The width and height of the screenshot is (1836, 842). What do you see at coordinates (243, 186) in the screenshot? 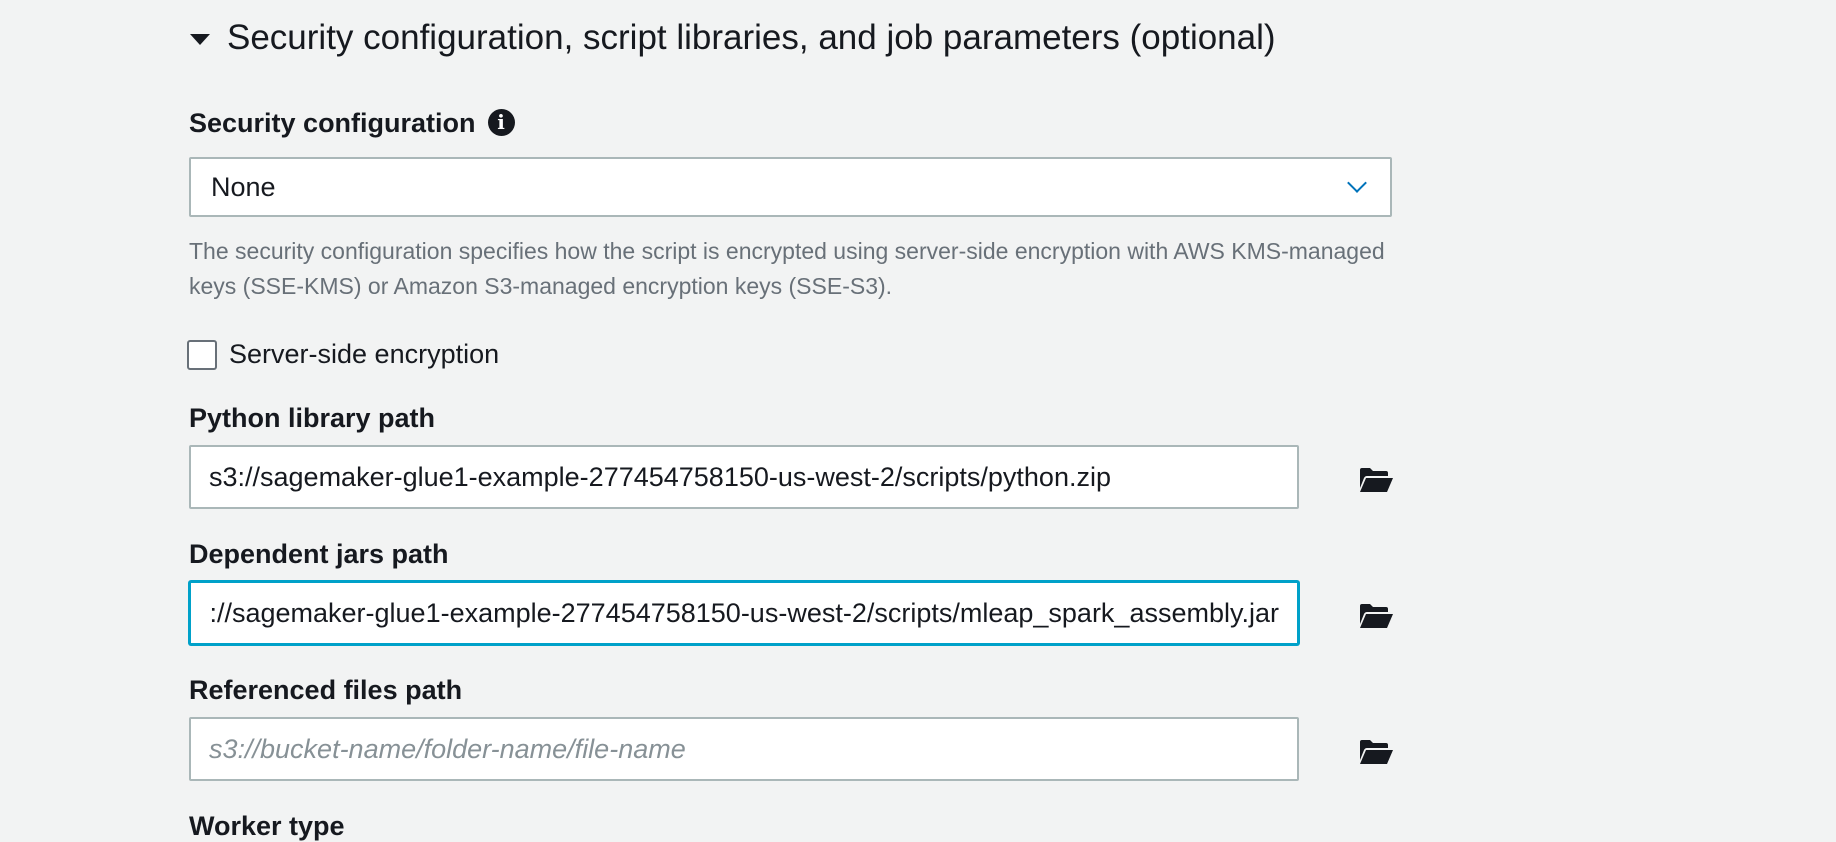
I see `security-configuration-value: None` at bounding box center [243, 186].